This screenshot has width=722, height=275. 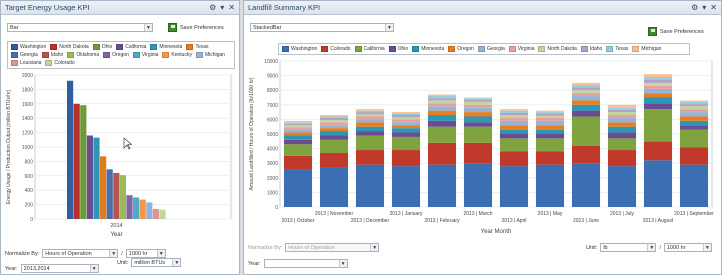 I want to click on chart-type-select: StackedBar ▼, so click(x=322, y=27).